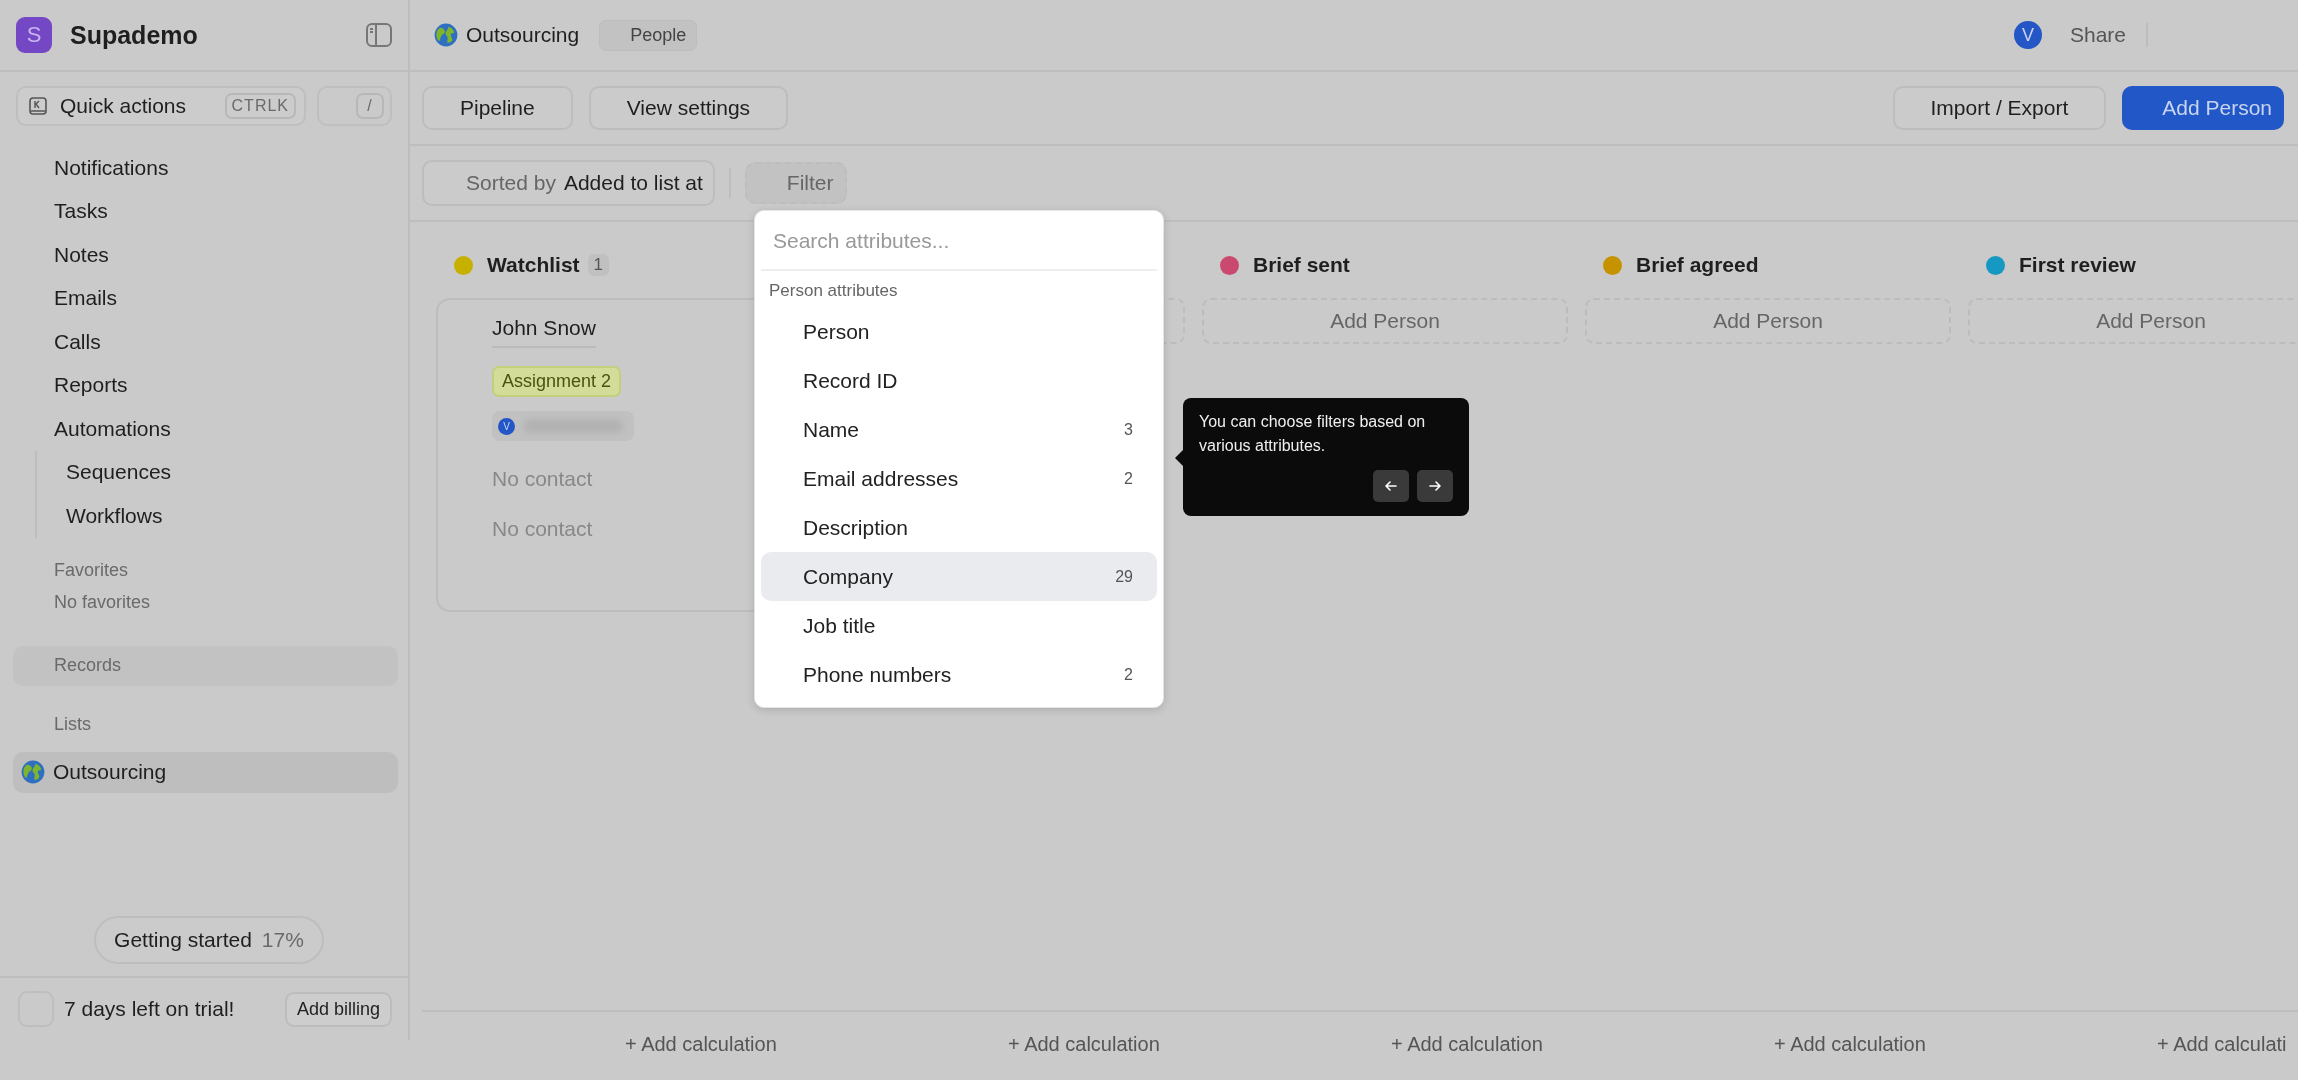 The height and width of the screenshot is (1080, 2298). What do you see at coordinates (648, 35) in the screenshot?
I see `object-badge: People` at bounding box center [648, 35].